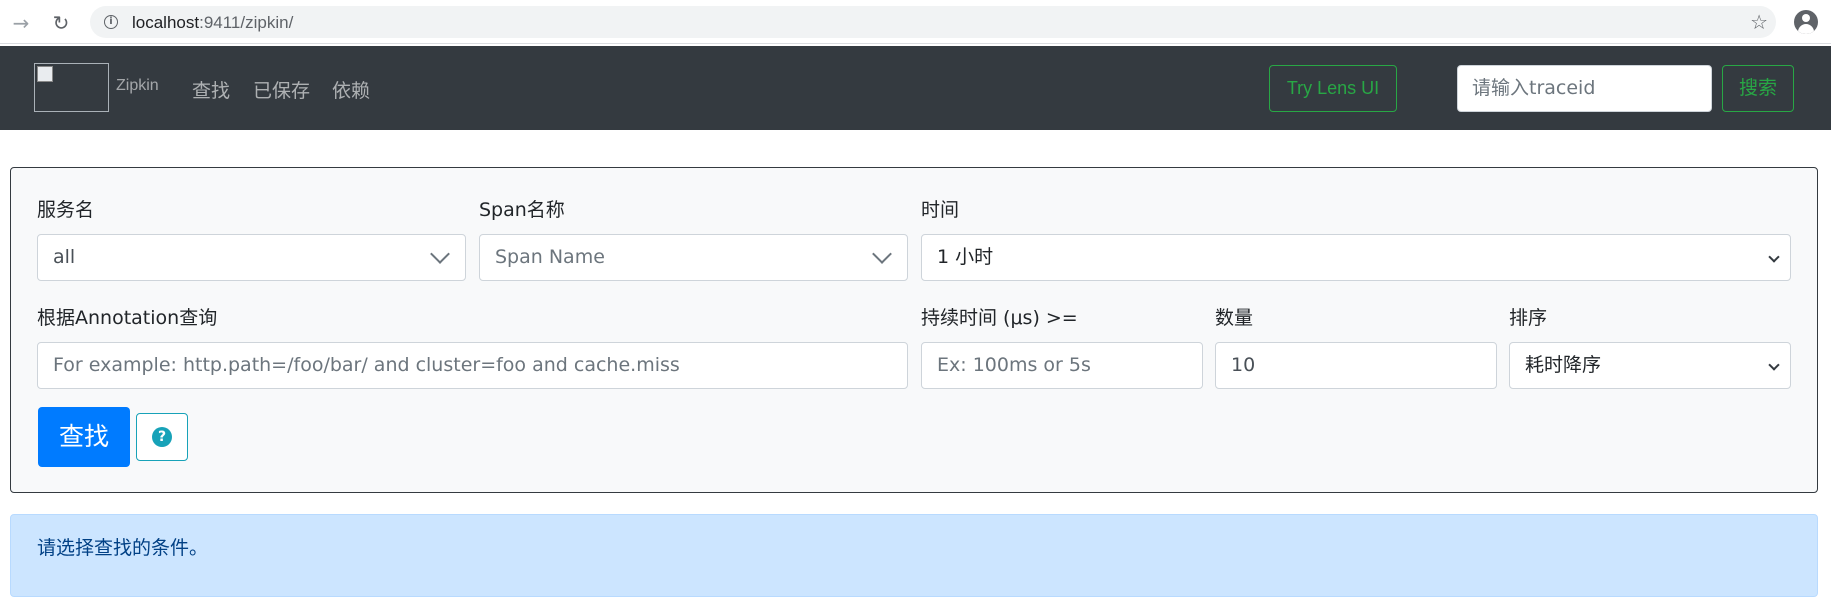  What do you see at coordinates (351, 89) in the screenshot?
I see `nav-link-dependencies: 依赖` at bounding box center [351, 89].